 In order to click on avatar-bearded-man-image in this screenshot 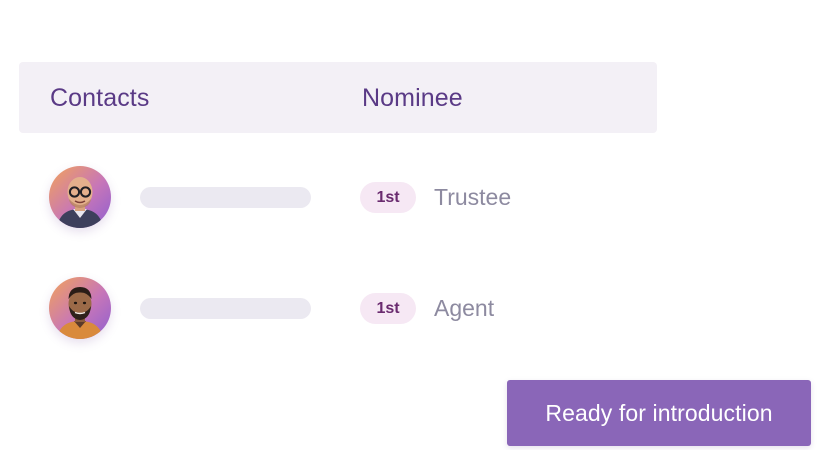, I will do `click(80, 308)`.